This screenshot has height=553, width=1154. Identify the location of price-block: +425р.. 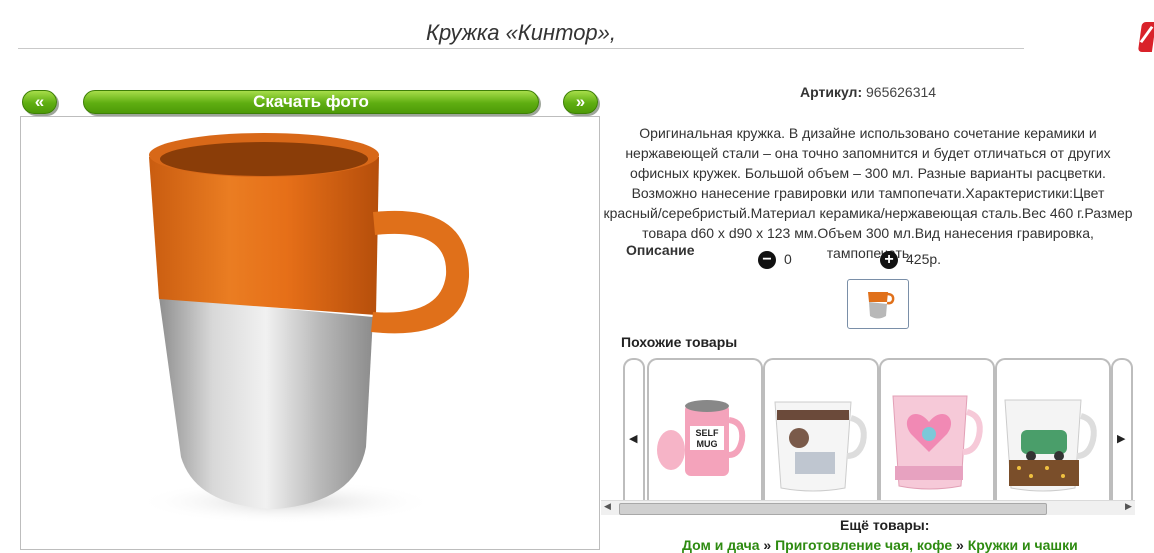
(911, 260).